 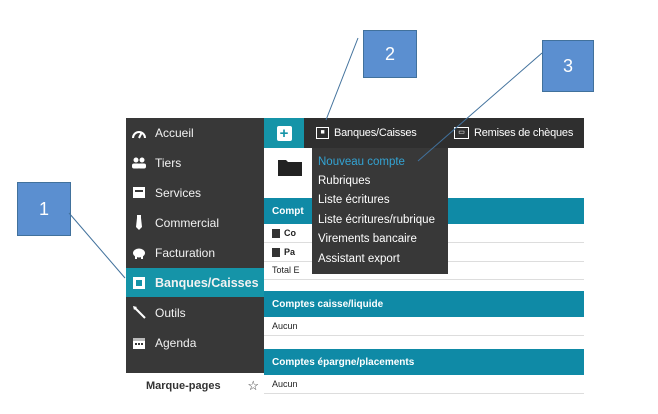 What do you see at coordinates (424, 362) in the screenshot?
I see `section-header-epargne: Comptes épargne/placements` at bounding box center [424, 362].